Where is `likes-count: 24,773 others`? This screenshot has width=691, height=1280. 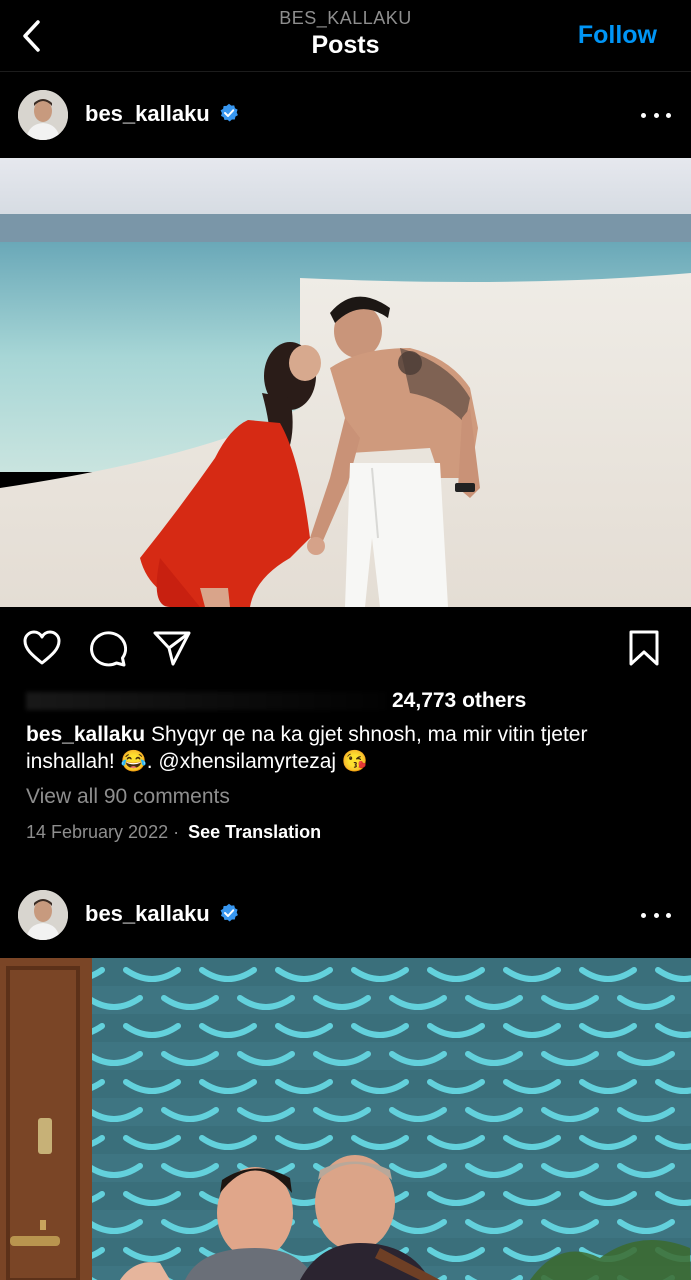
likes-count: 24,773 others is located at coordinates (276, 701).